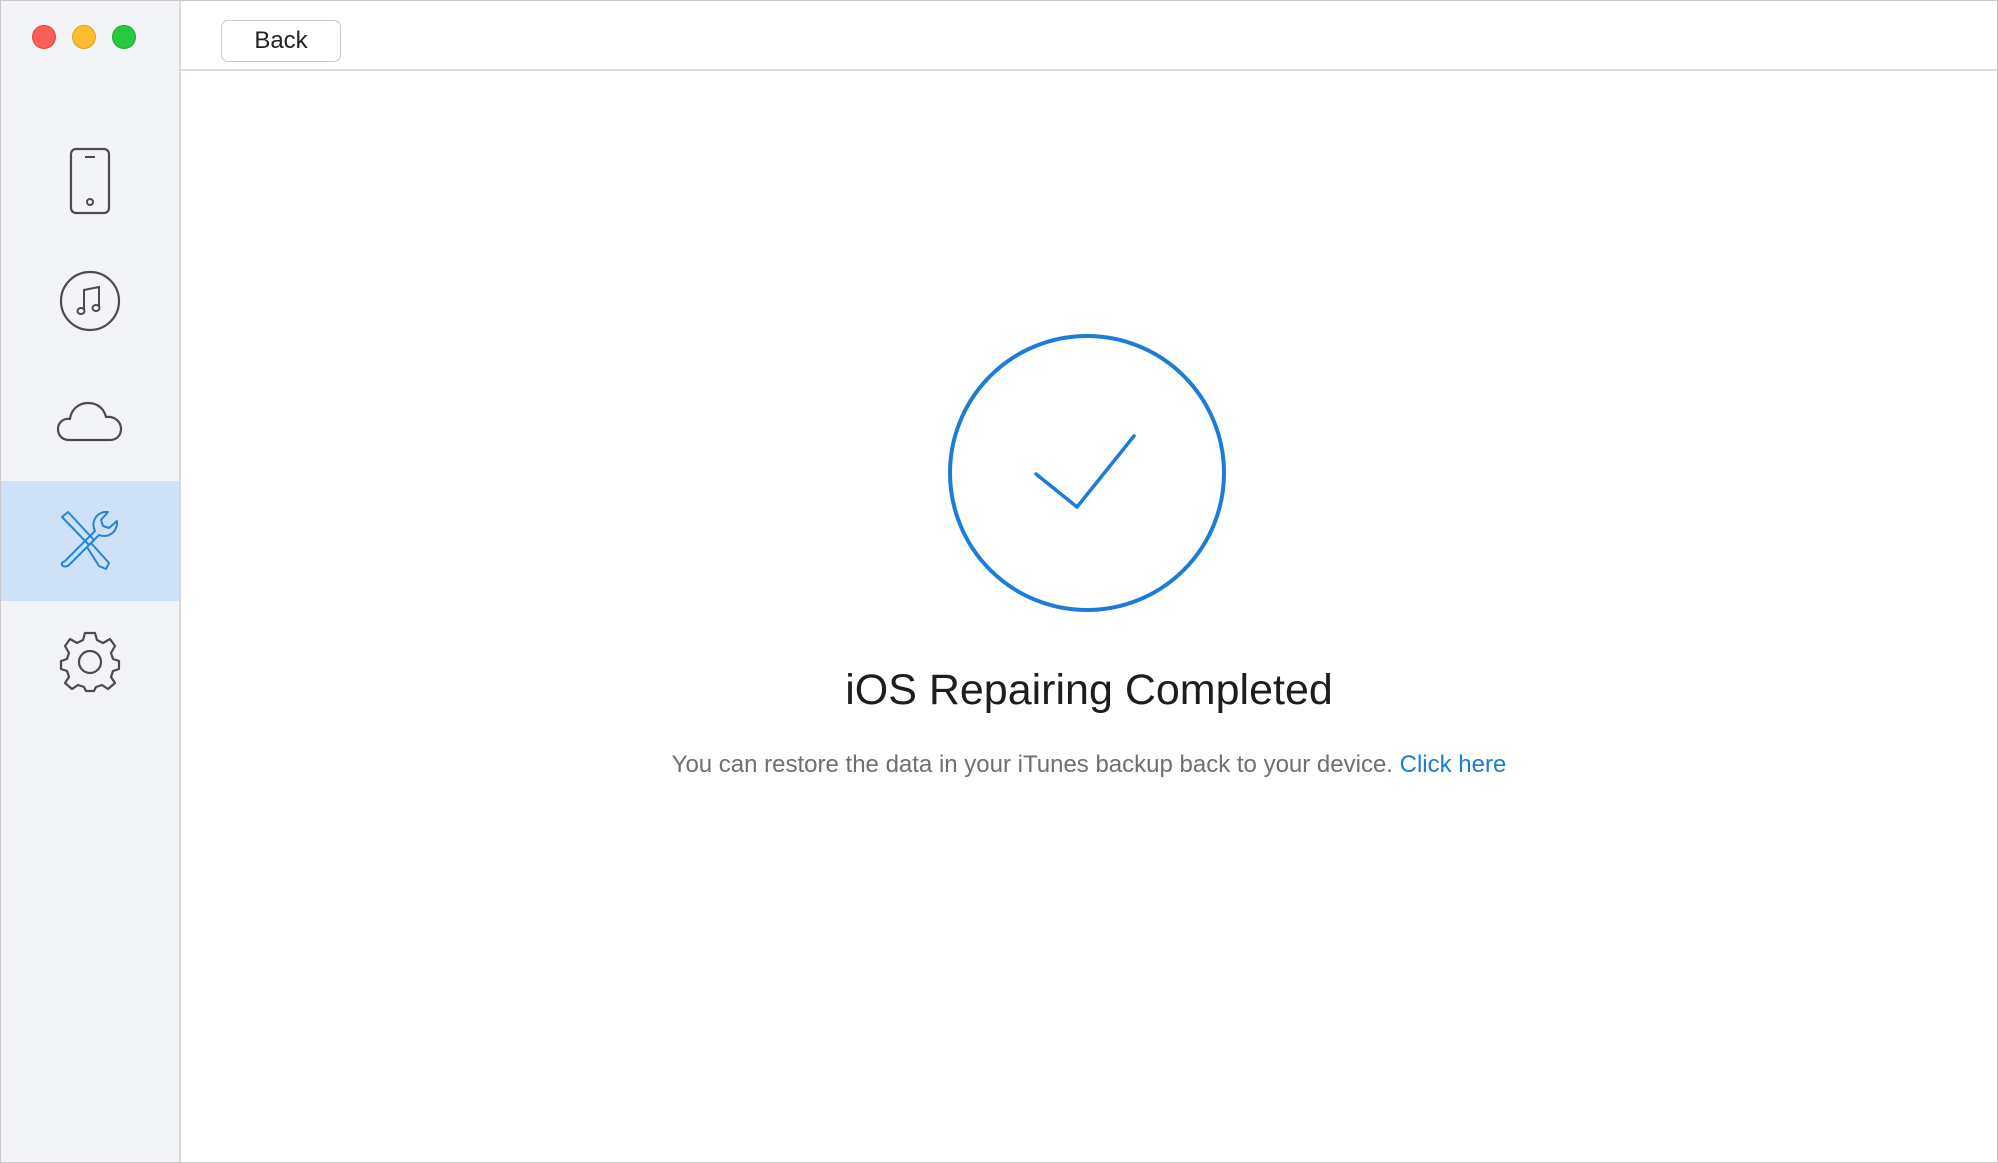 The width and height of the screenshot is (1998, 1163). Describe the element at coordinates (44, 37) in the screenshot. I see `close-window-button` at that location.